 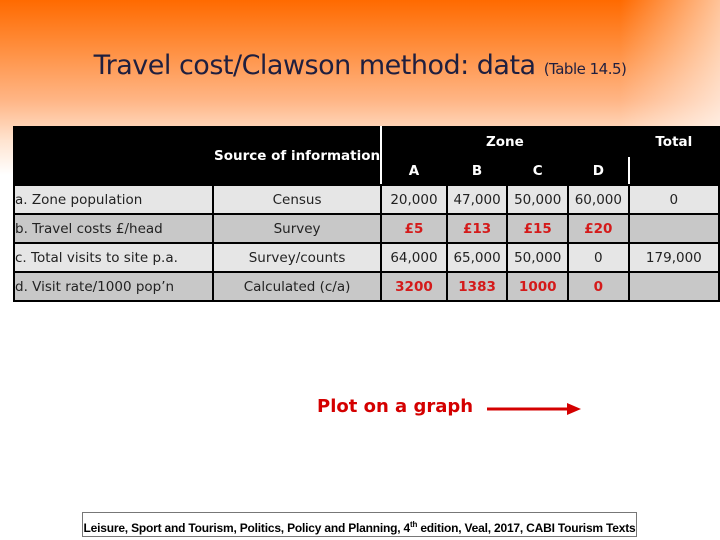 What do you see at coordinates (477, 199) in the screenshot?
I see `cell-zone-b: 47,000` at bounding box center [477, 199].